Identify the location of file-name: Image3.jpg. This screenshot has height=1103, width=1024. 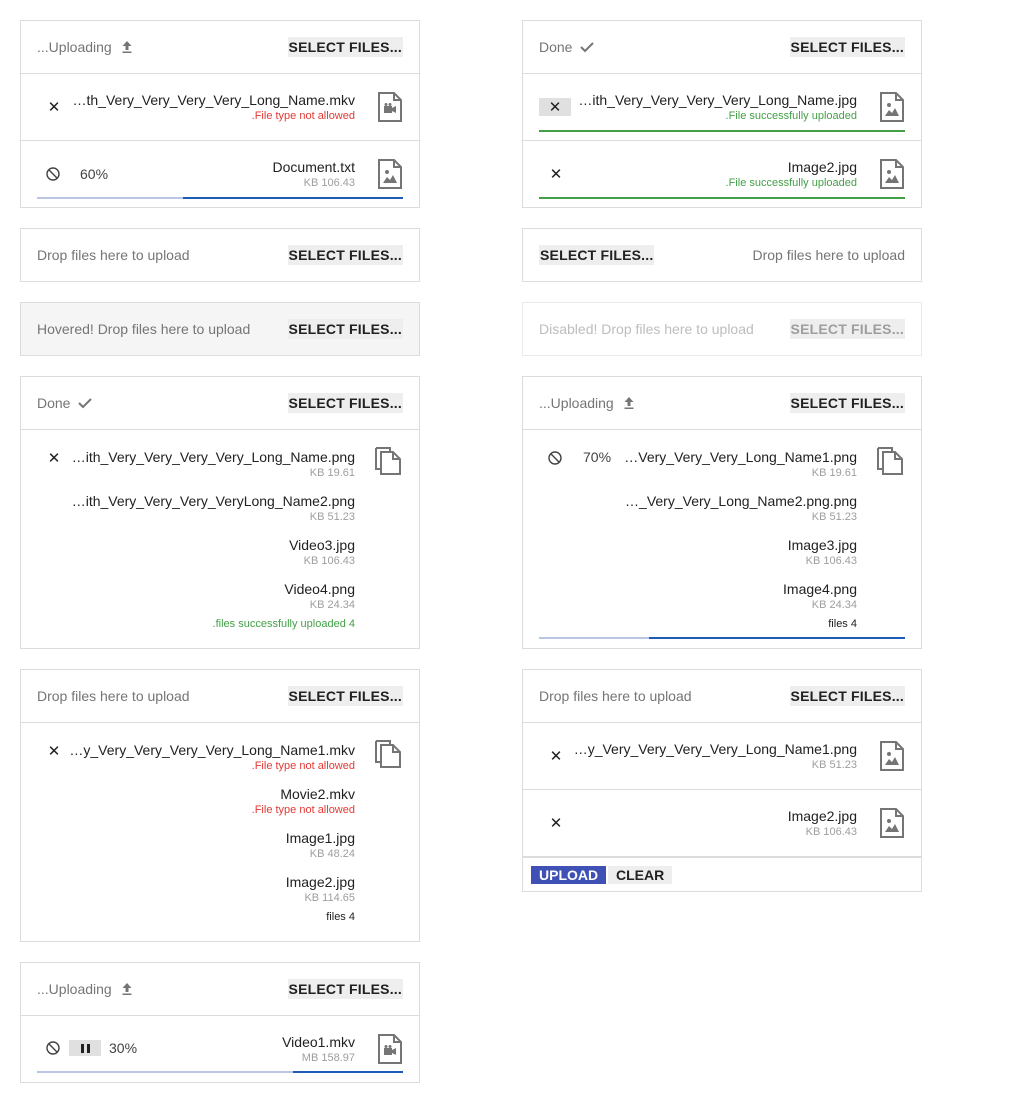
(822, 545).